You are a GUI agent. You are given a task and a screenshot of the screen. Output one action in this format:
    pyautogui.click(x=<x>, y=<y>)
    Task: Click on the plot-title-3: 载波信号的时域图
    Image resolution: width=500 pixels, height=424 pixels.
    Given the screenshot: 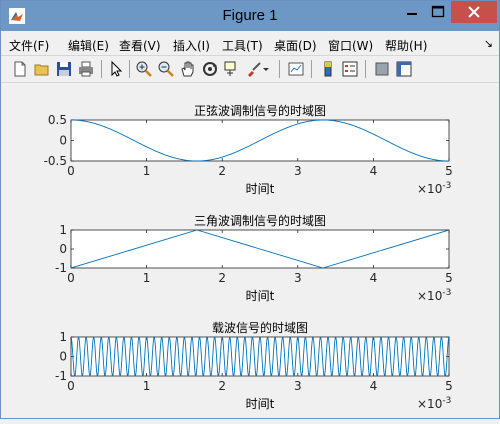 What is the action you would take?
    pyautogui.click(x=260, y=327)
    